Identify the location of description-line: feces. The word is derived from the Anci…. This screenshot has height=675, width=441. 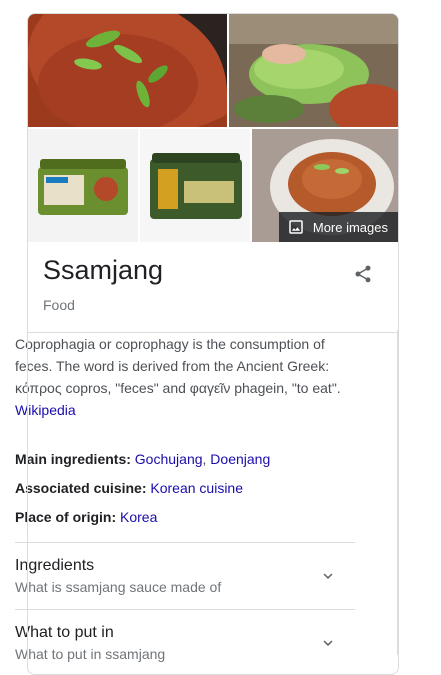
(172, 366).